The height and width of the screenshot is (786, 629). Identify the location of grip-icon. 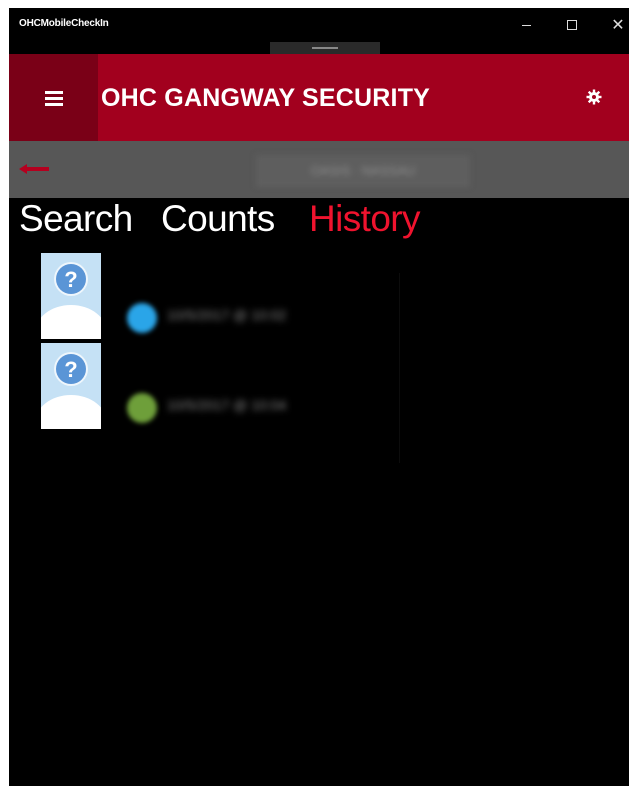
(325, 48).